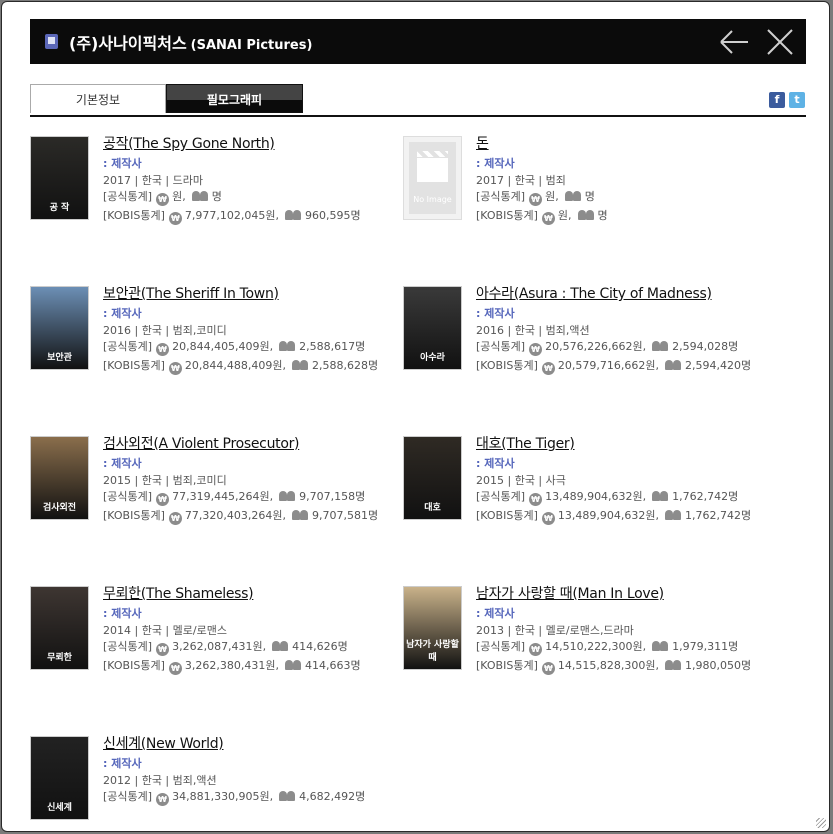 The image size is (833, 834). I want to click on company-icon, so click(51, 41).